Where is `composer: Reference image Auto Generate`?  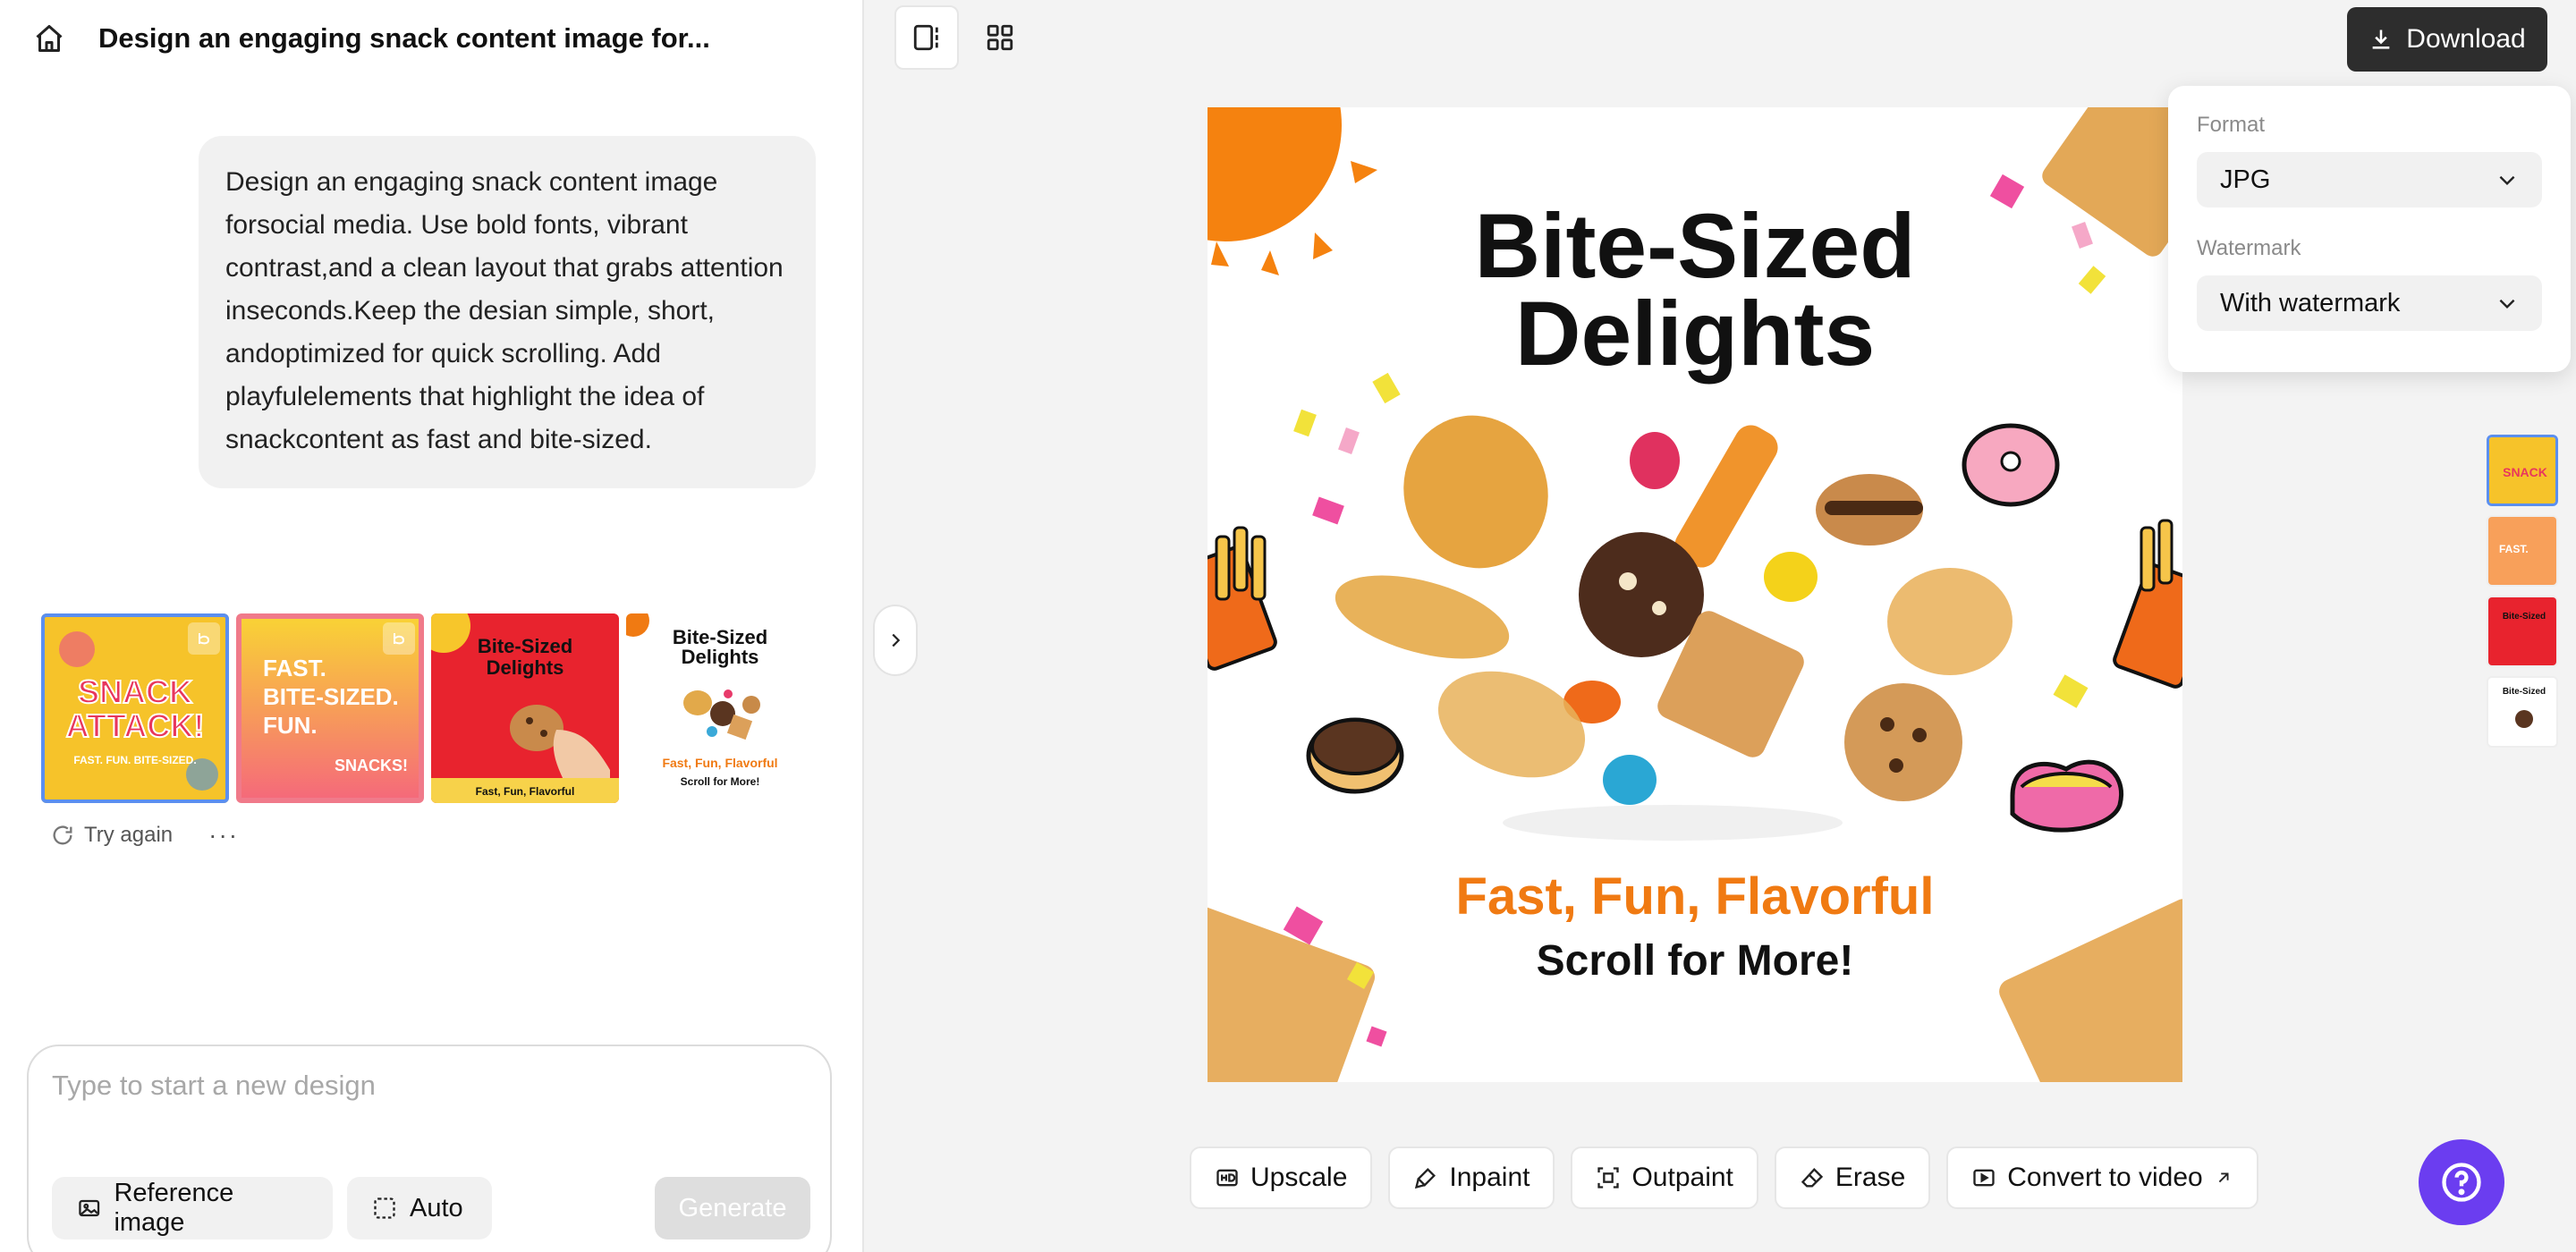 composer: Reference image Auto Generate is located at coordinates (429, 1149).